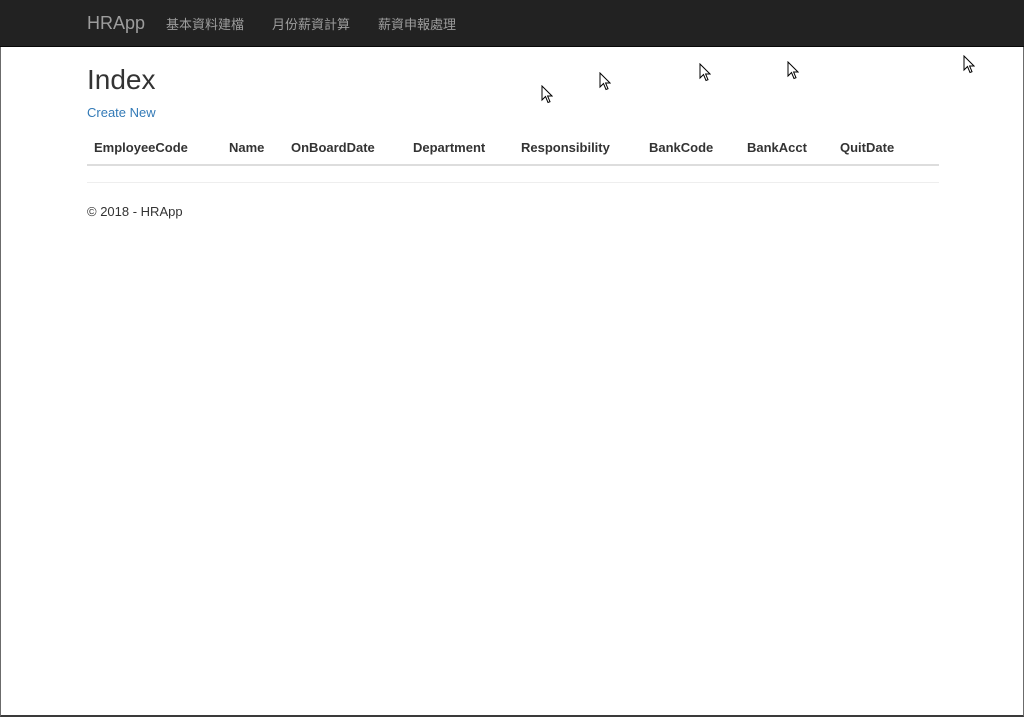 This screenshot has height=717, width=1024. Describe the element at coordinates (512, 23) in the screenshot. I see `navbar: HRApp 基本資料建檔 月份薪資計算 薪資申報處理` at that location.